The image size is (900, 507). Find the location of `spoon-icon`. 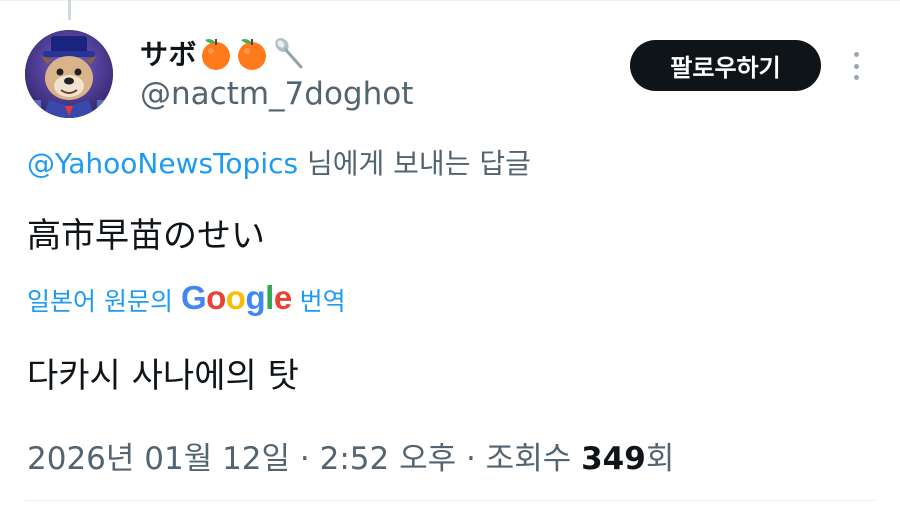

spoon-icon is located at coordinates (288, 53).